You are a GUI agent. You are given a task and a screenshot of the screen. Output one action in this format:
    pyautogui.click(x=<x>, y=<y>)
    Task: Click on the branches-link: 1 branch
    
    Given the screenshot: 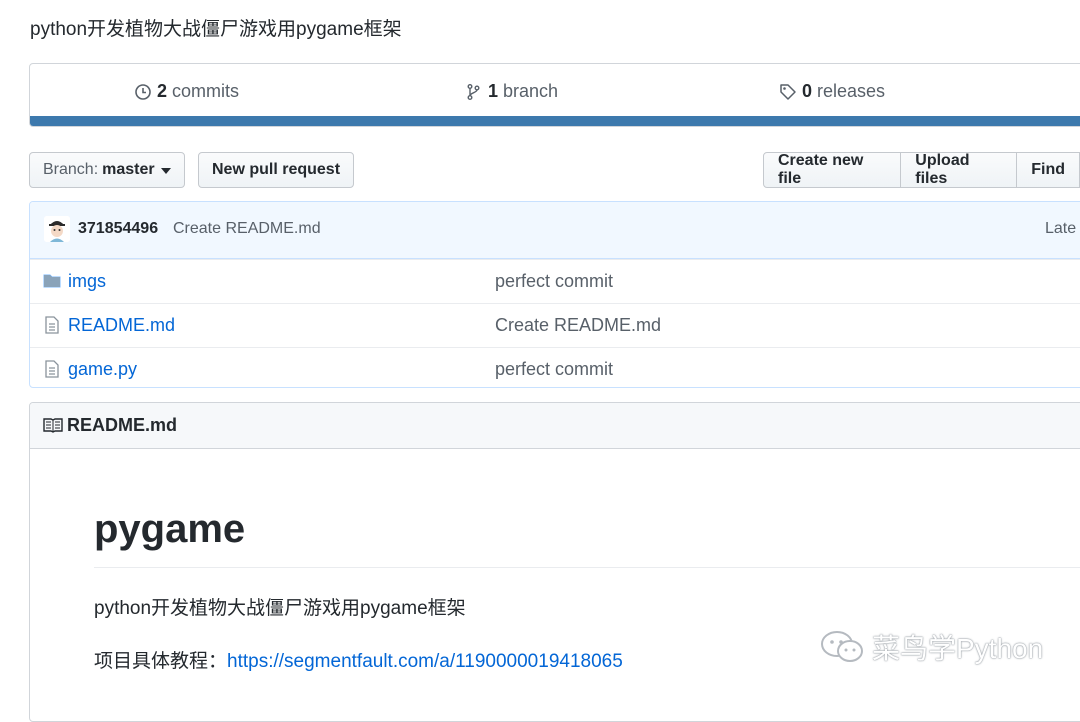 What is the action you would take?
    pyautogui.click(x=511, y=91)
    